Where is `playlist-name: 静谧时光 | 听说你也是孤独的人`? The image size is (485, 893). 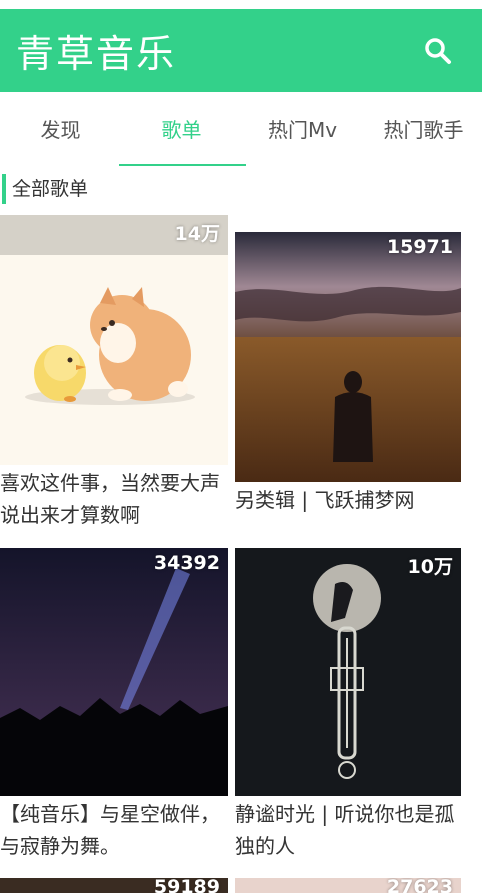
playlist-name: 静谧时光 | 听说你也是孤独的人 is located at coordinates (345, 830).